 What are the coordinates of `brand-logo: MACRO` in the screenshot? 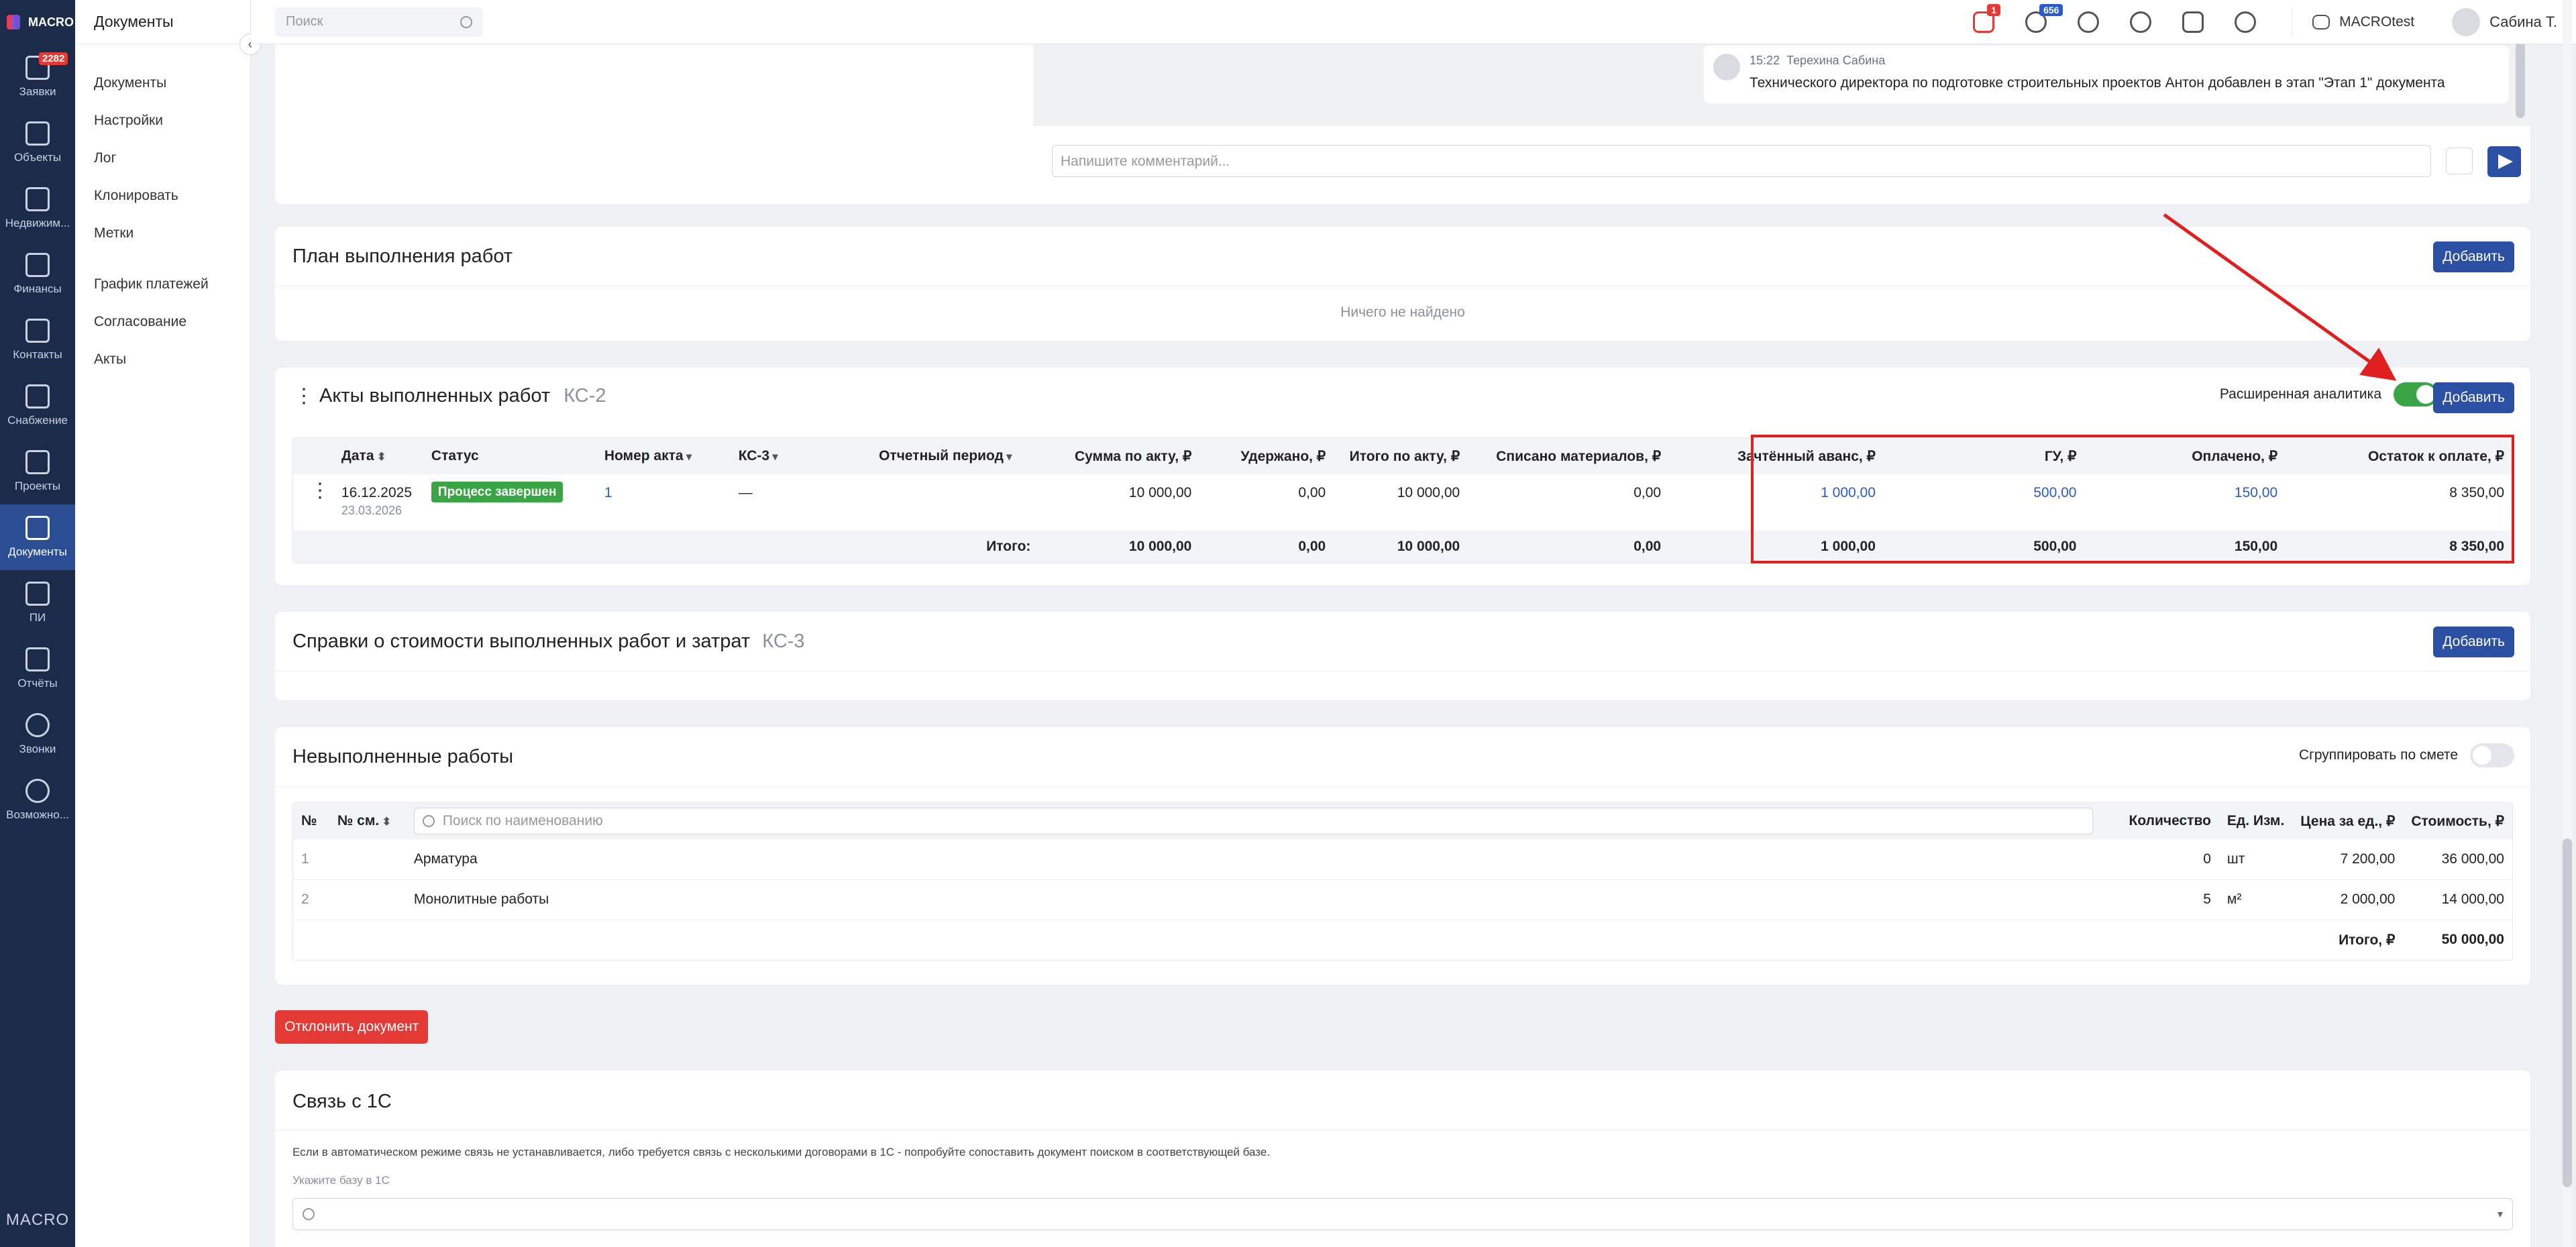 It's located at (37, 22).